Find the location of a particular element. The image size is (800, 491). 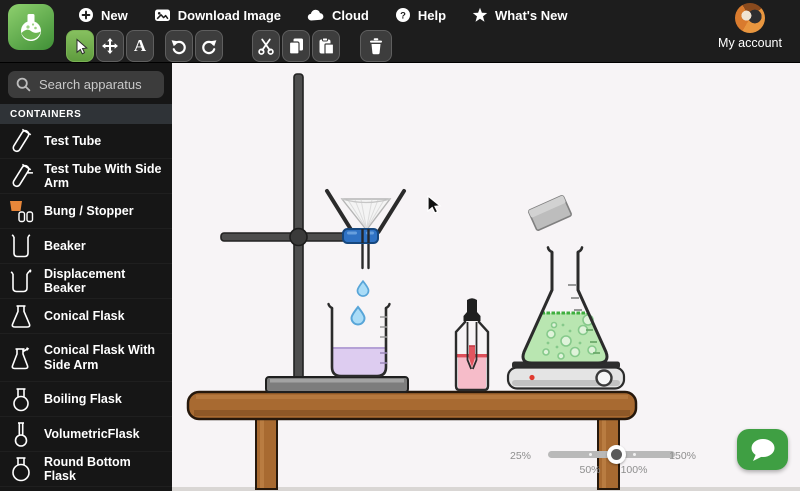

trash-icon is located at coordinates (376, 46).